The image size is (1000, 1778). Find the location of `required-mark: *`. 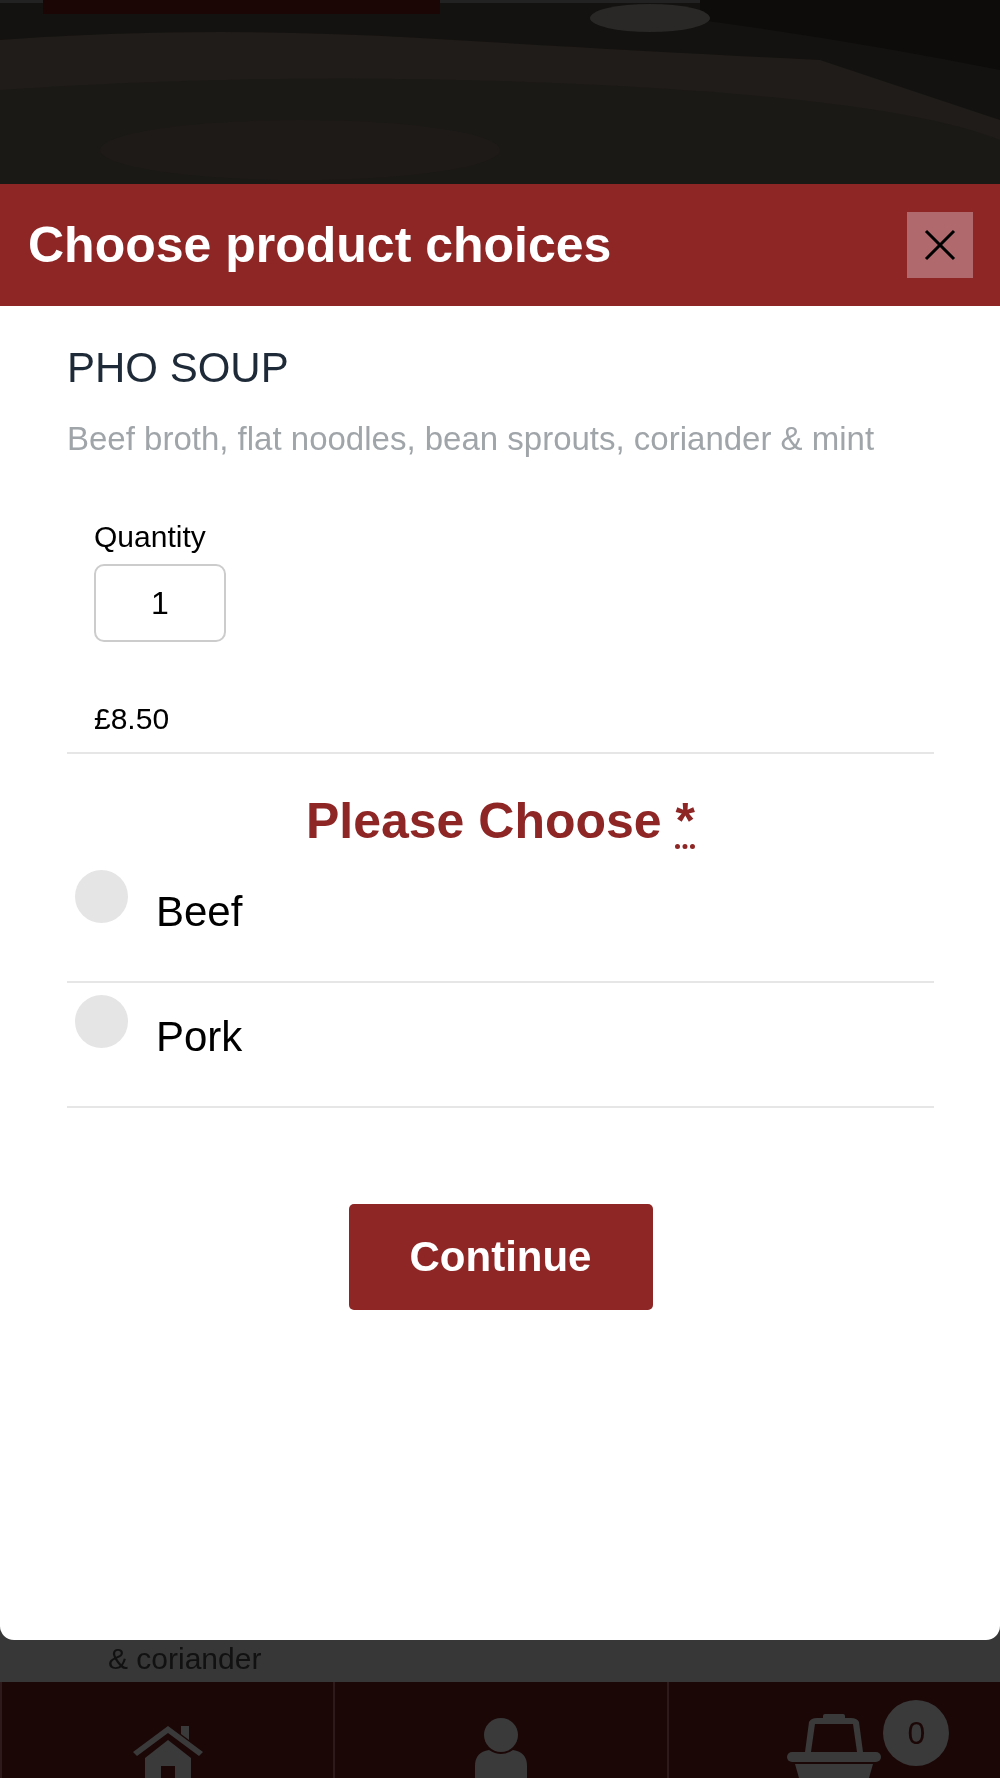

required-mark: * is located at coordinates (685, 821).